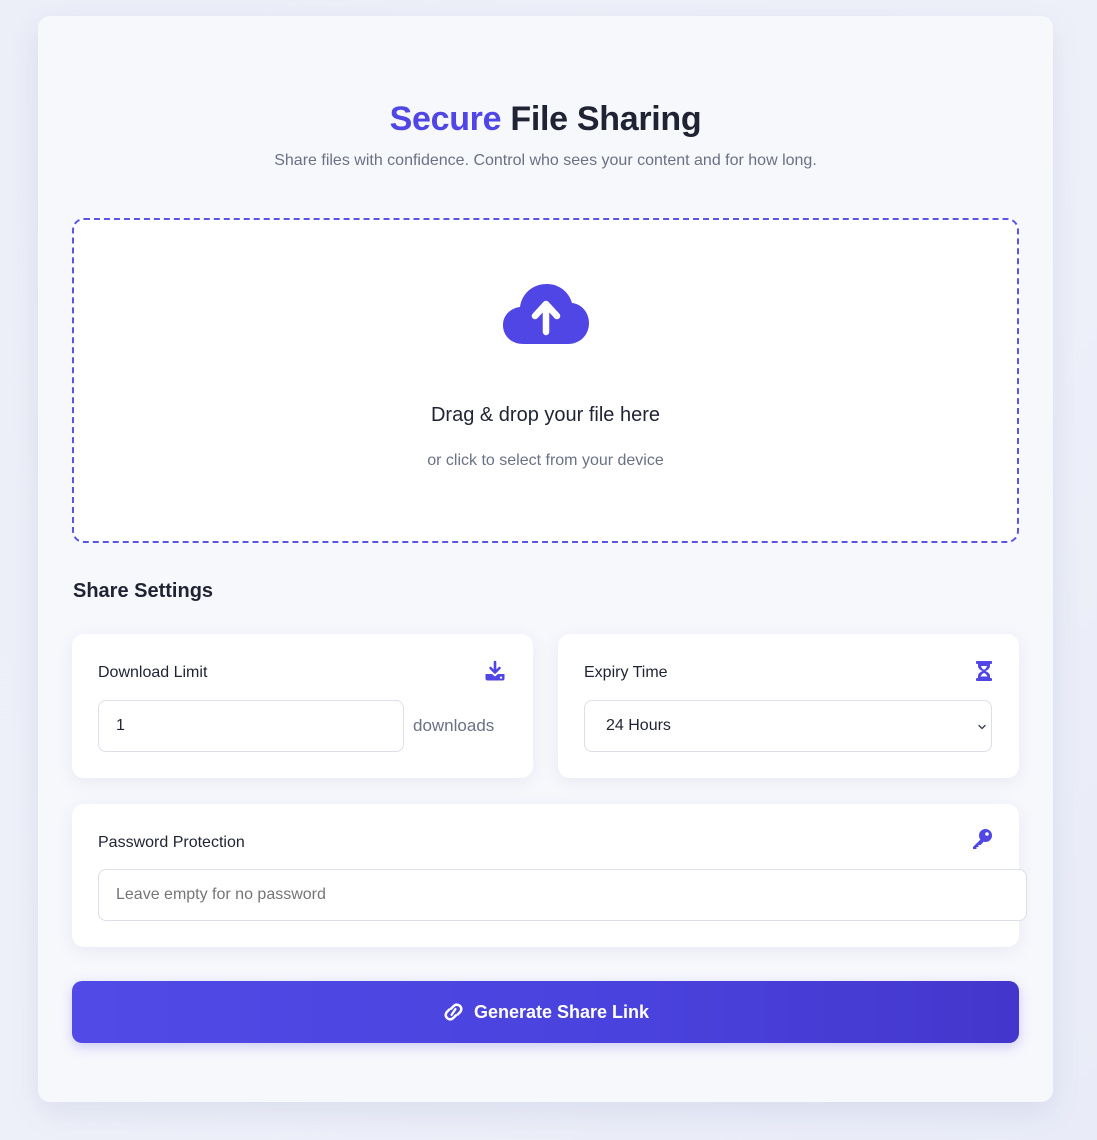  I want to click on password-protection-label: Password Protection, so click(171, 842).